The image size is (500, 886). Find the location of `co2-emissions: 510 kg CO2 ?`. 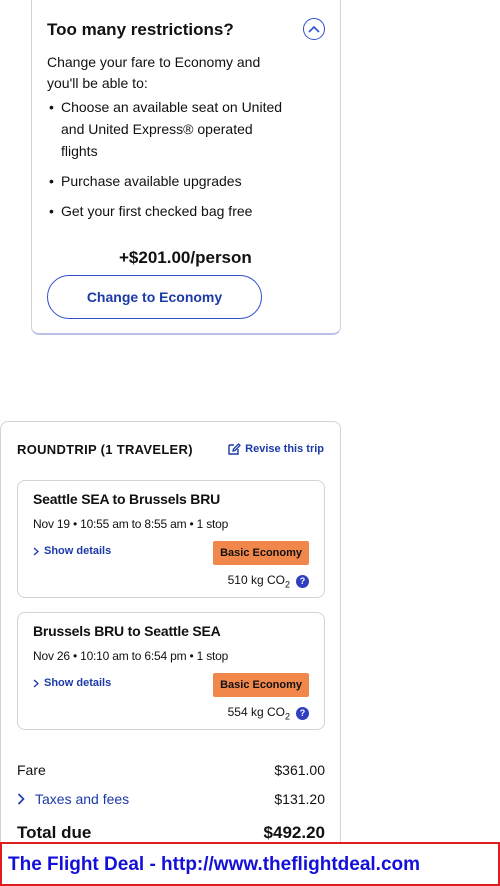

co2-emissions: 510 kg CO2 ? is located at coordinates (268, 581).